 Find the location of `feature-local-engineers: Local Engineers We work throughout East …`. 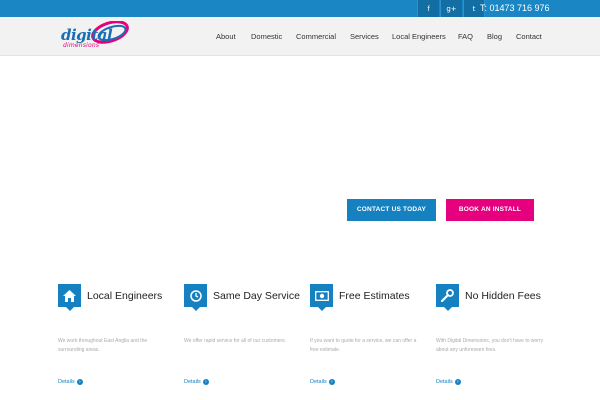

feature-local-engineers: Local Engineers We work throughout East … is located at coordinates (120, 339).